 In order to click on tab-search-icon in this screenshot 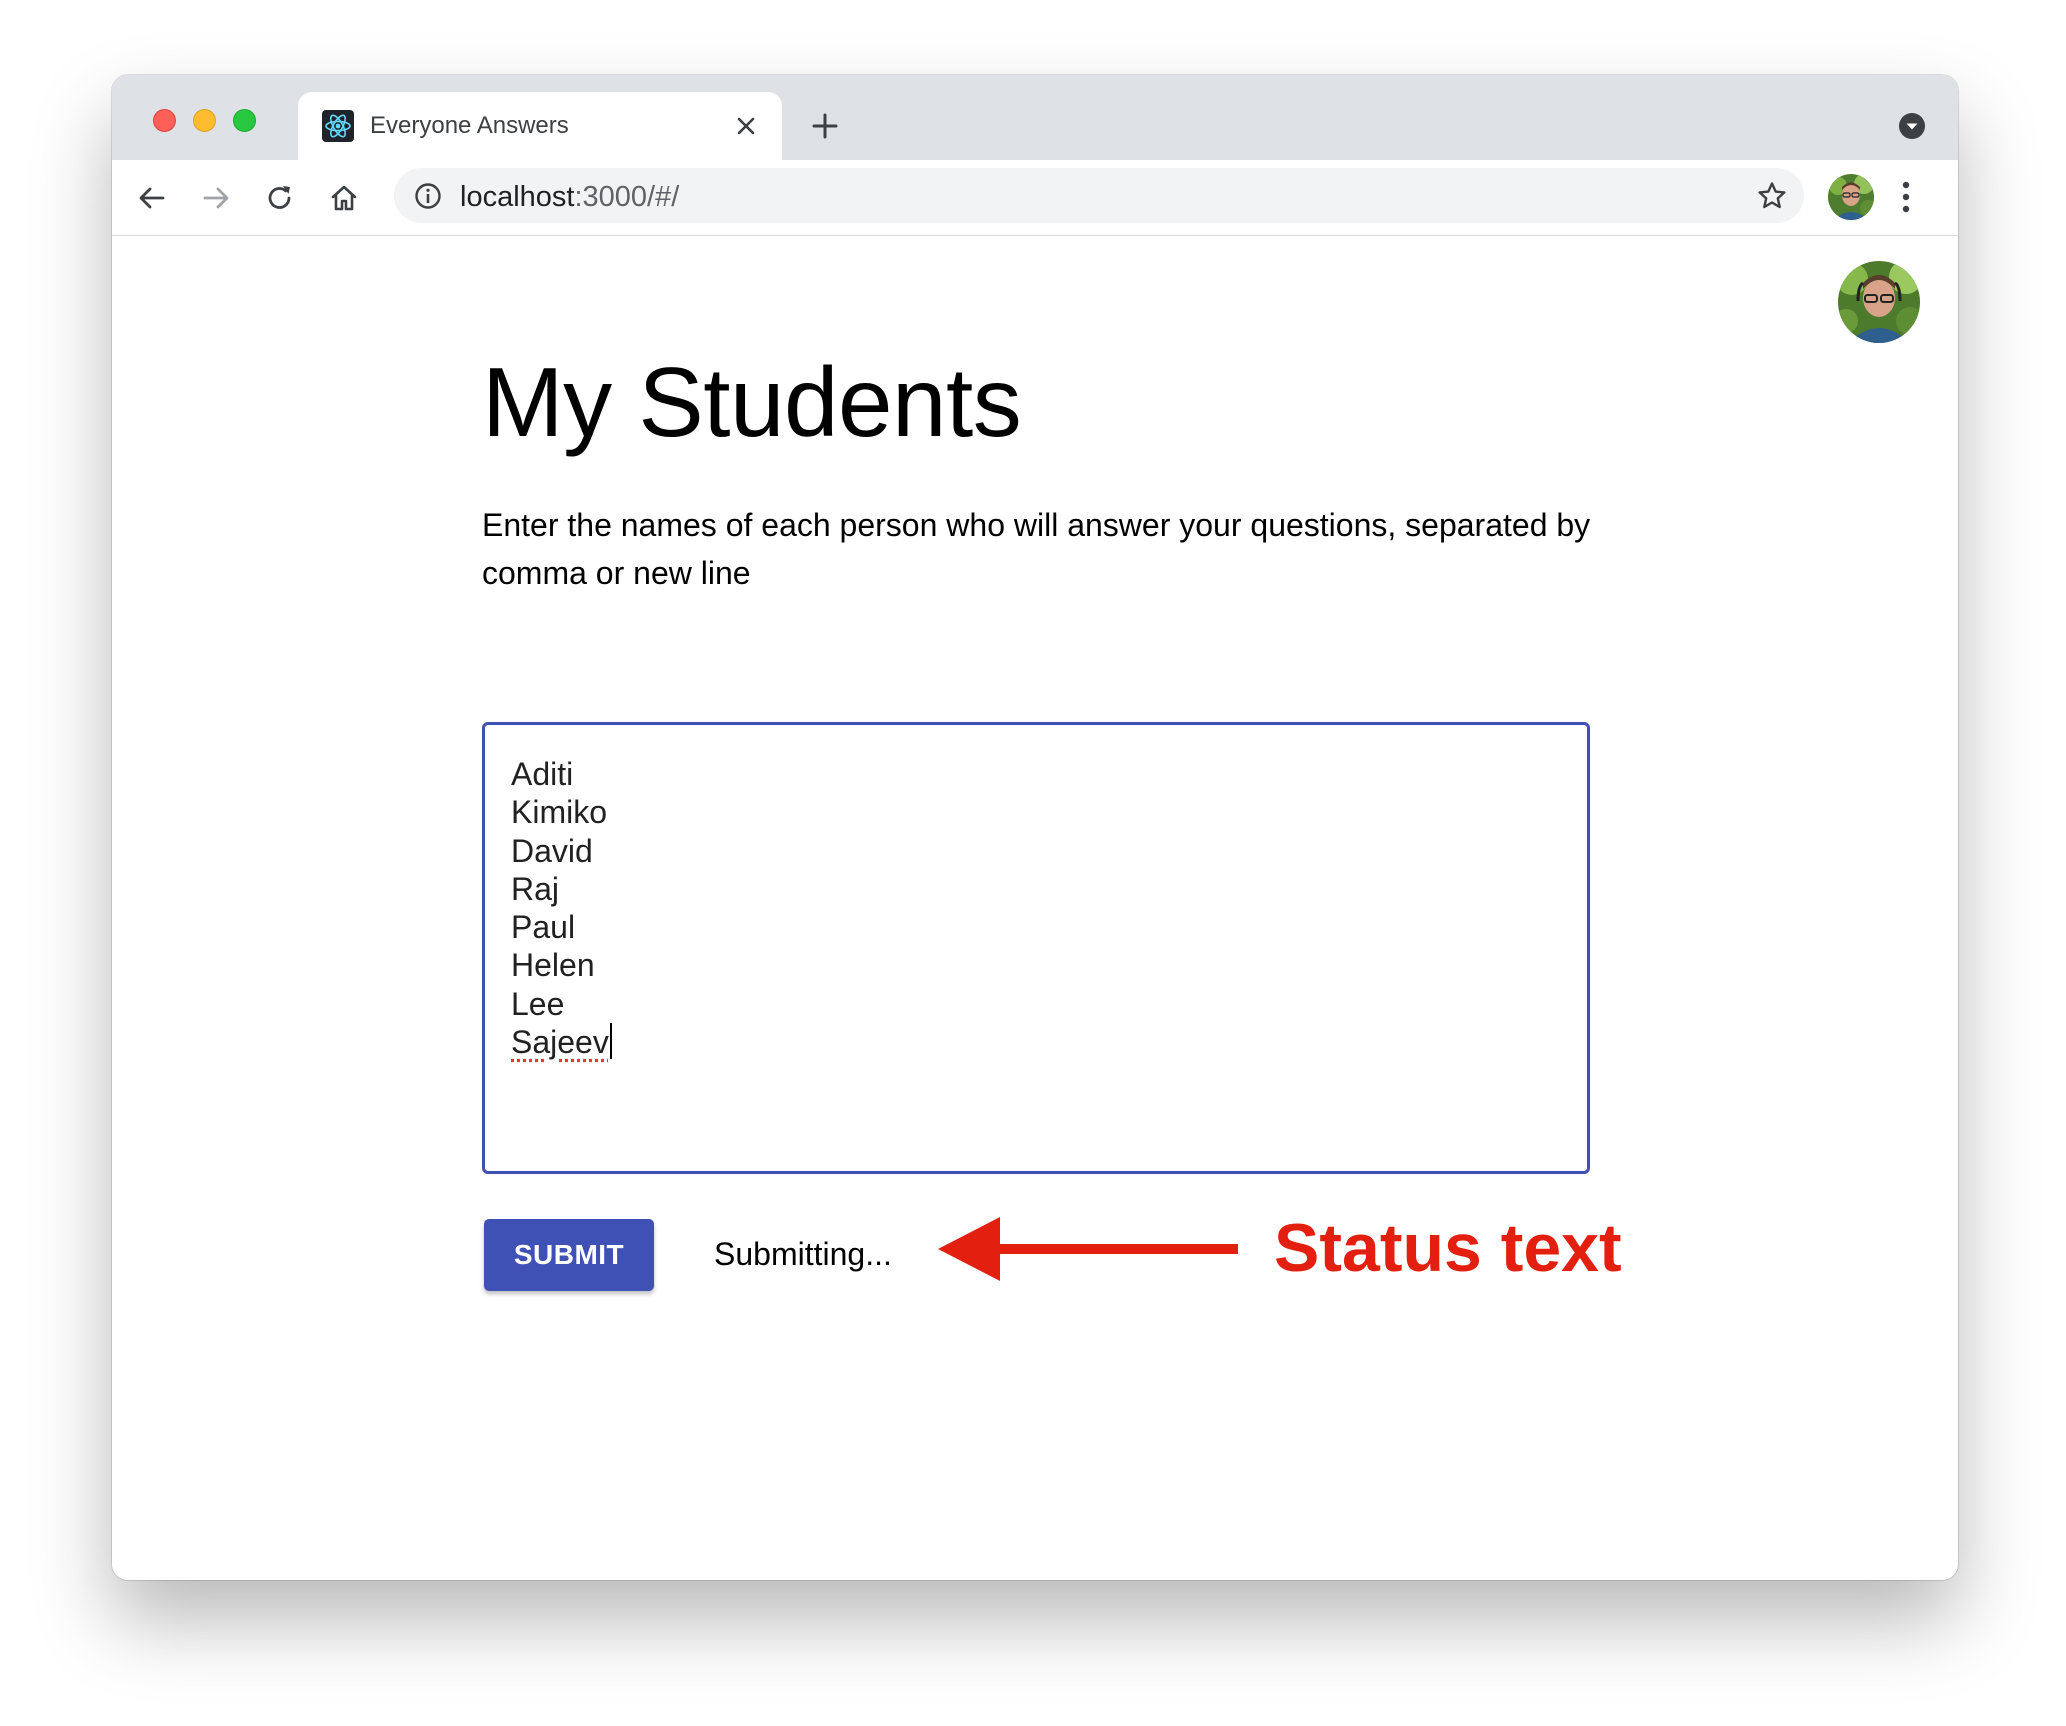, I will do `click(1912, 126)`.